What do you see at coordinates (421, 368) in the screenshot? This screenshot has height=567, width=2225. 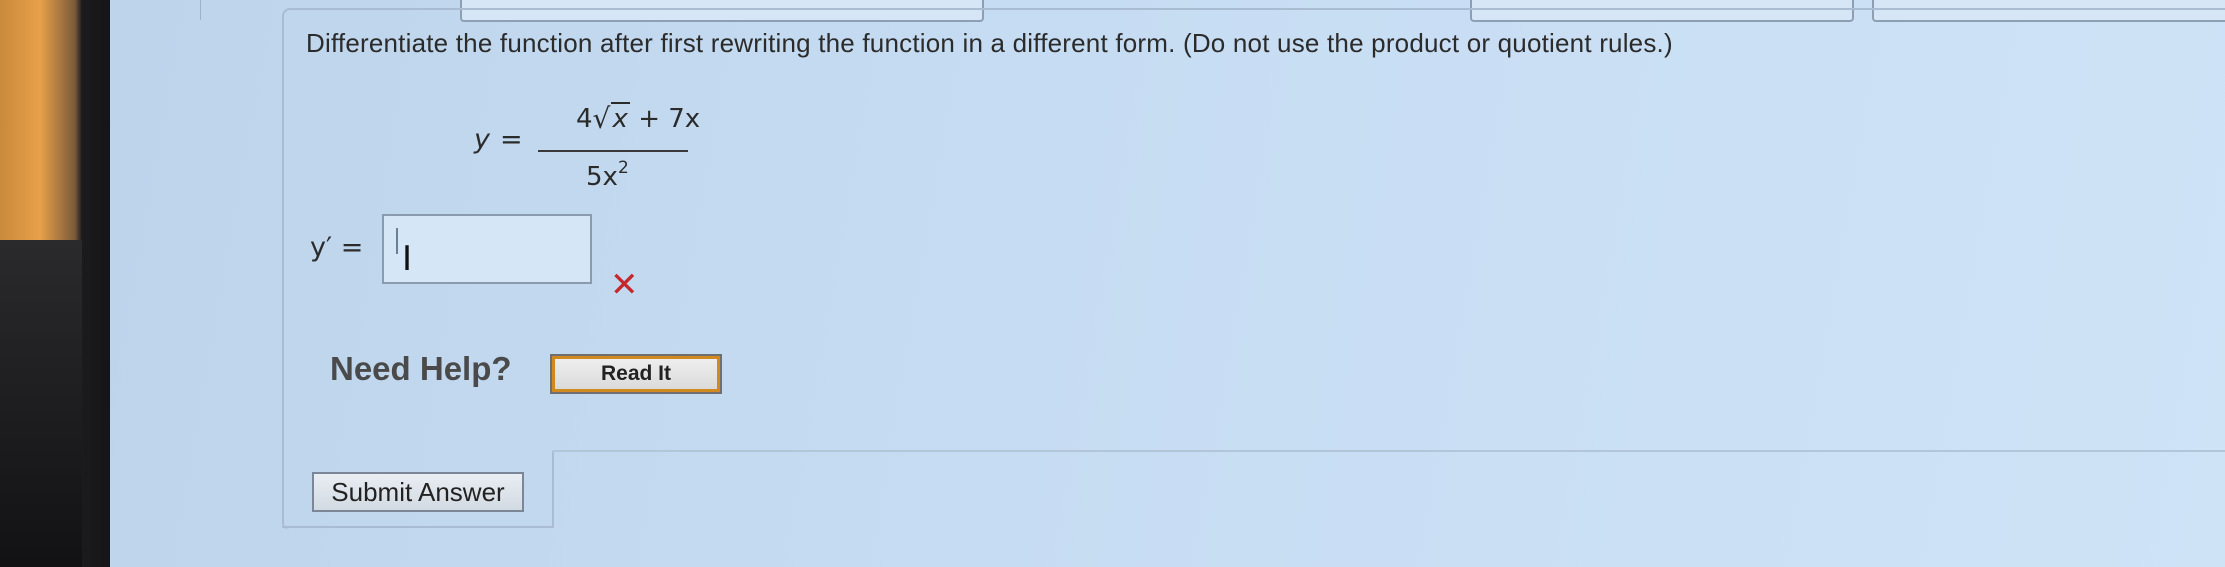 I see `need-help-label: Need Help?` at bounding box center [421, 368].